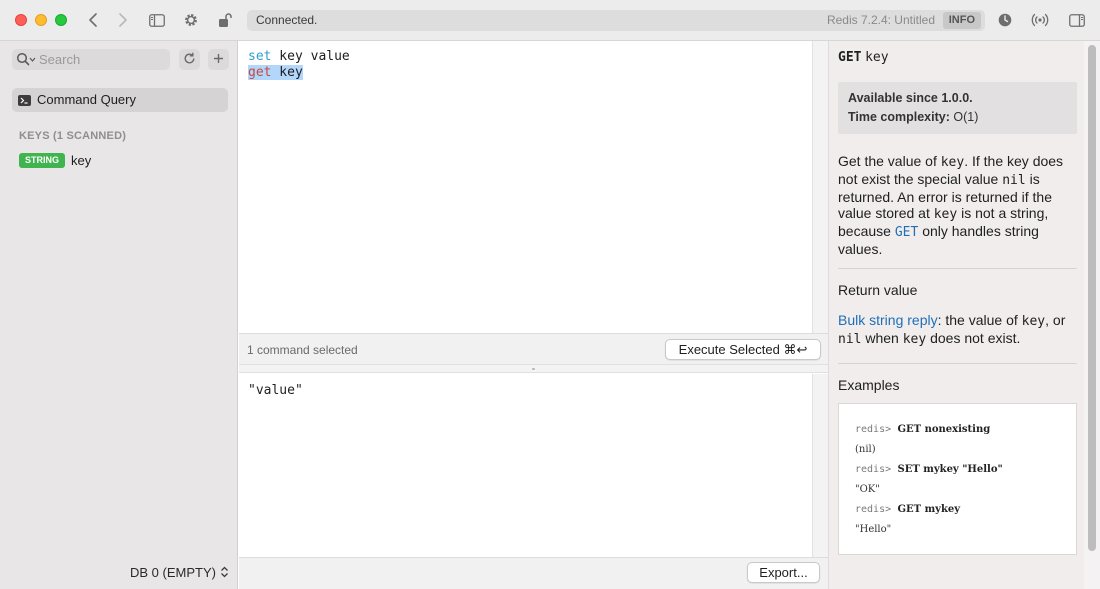 This screenshot has width=1100, height=589. I want to click on get-command-link: GET, so click(906, 232).